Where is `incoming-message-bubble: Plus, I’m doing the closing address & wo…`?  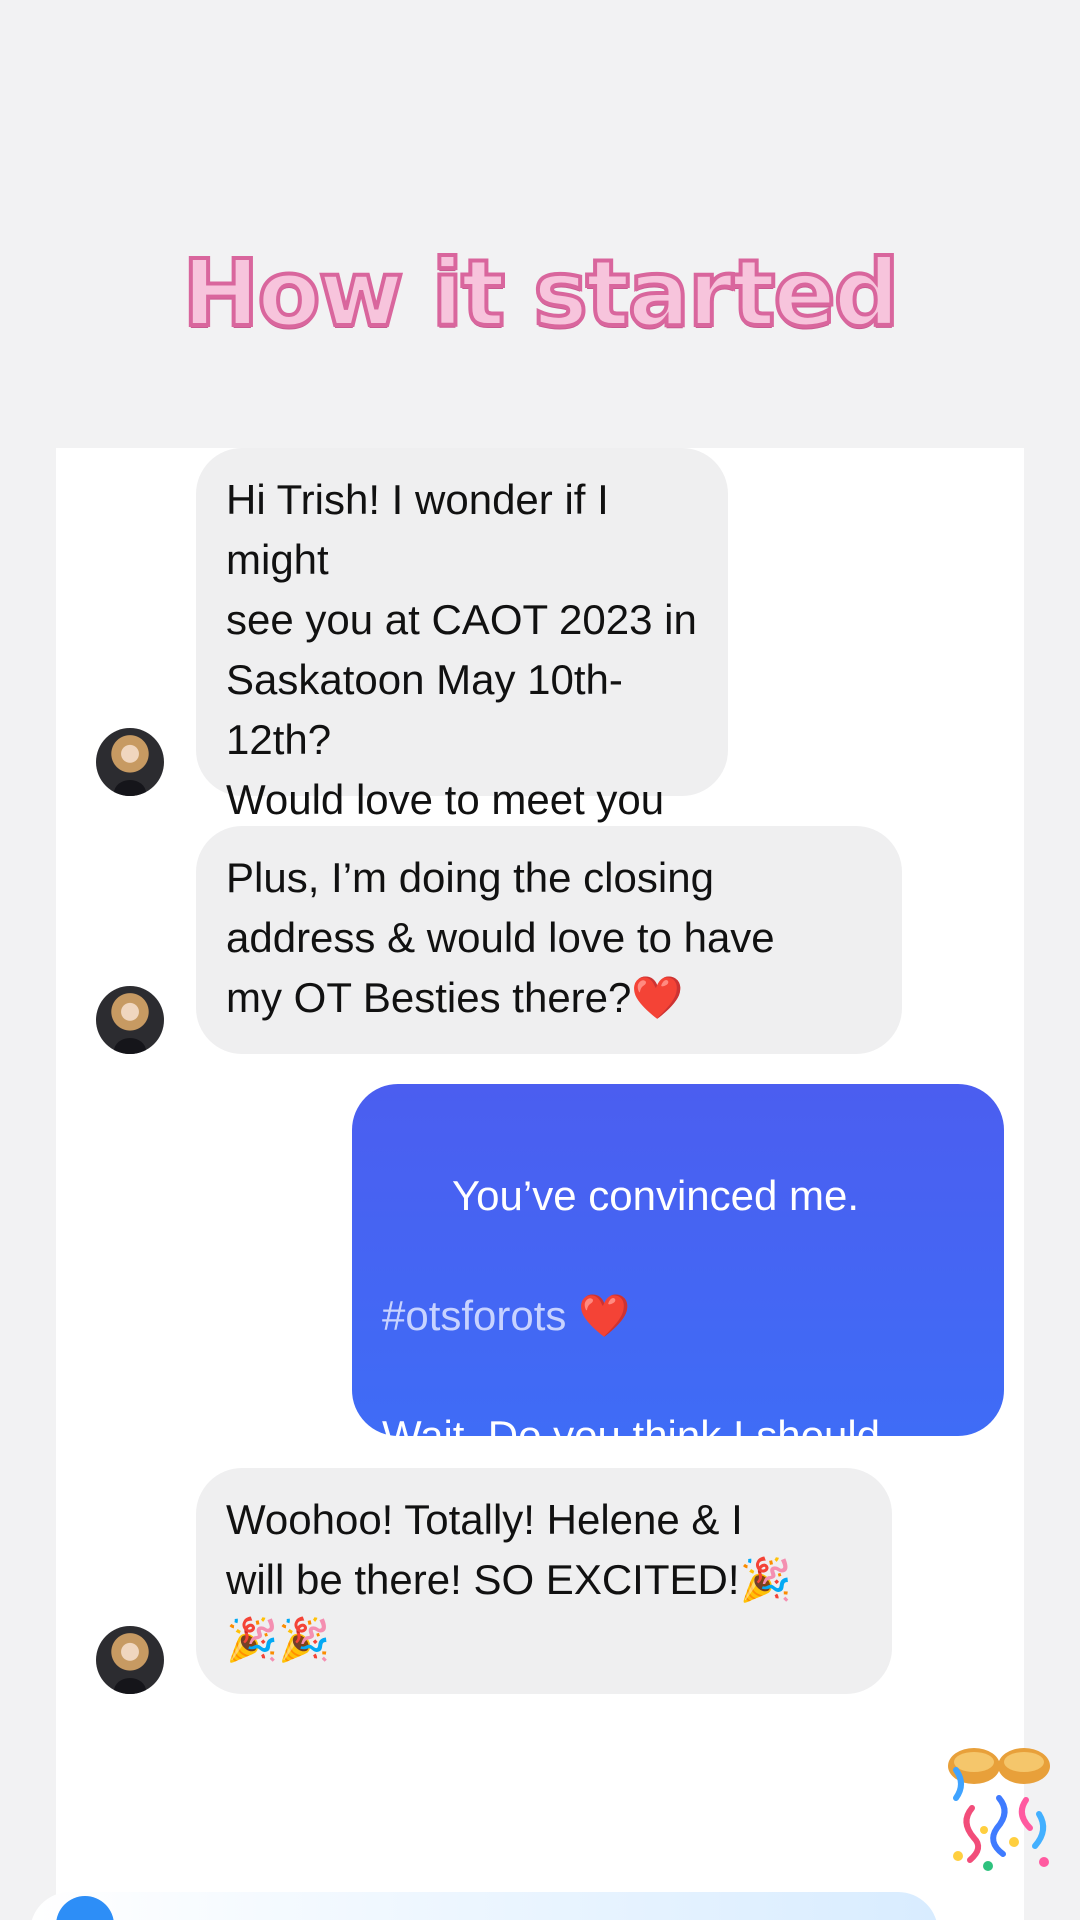
incoming-message-bubble: Plus, I’m doing the closing address & wo… is located at coordinates (549, 940).